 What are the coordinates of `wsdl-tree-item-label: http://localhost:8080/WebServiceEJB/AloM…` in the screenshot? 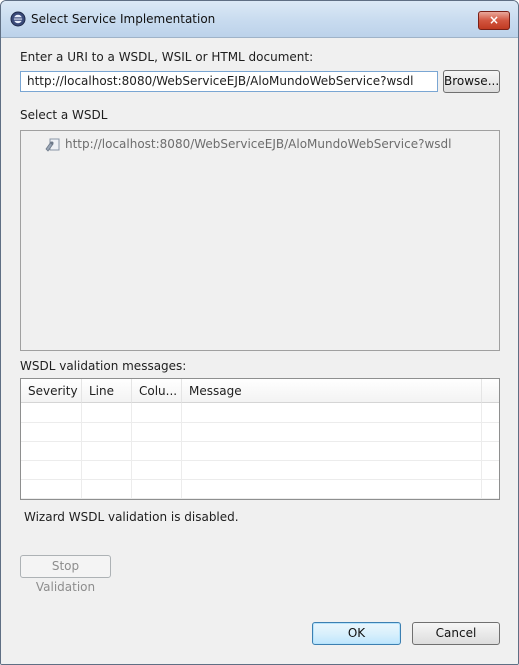 It's located at (258, 144).